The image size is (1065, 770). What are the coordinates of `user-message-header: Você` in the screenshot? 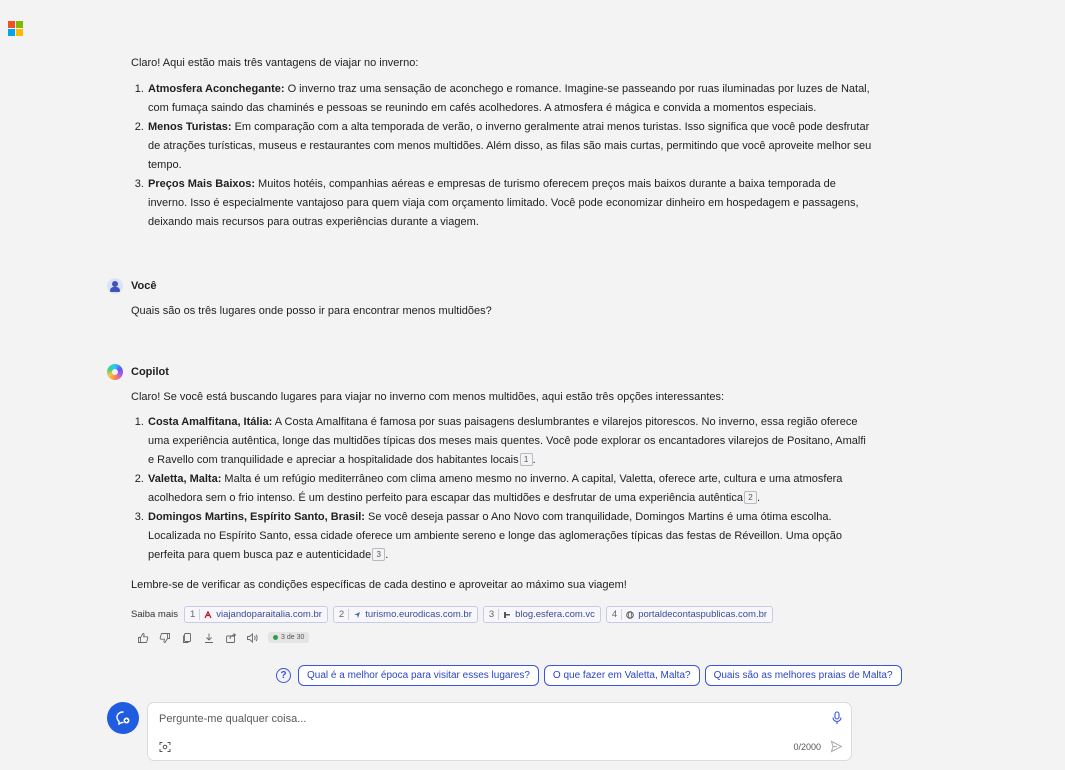 It's located at (131, 286).